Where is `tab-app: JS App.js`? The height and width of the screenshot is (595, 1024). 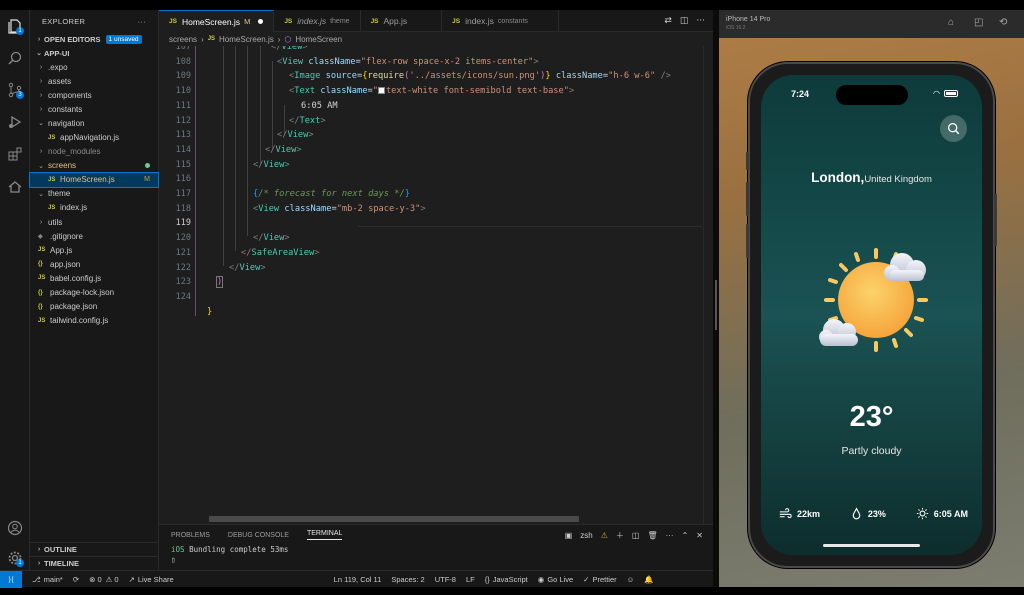 tab-app: JS App.js is located at coordinates (402, 21).